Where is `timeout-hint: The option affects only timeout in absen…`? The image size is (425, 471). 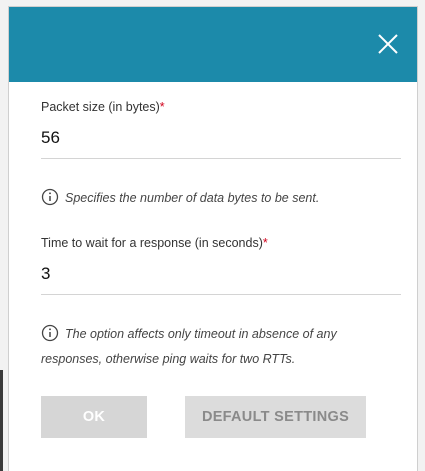 timeout-hint: The option affects only timeout in absen… is located at coordinates (218, 347).